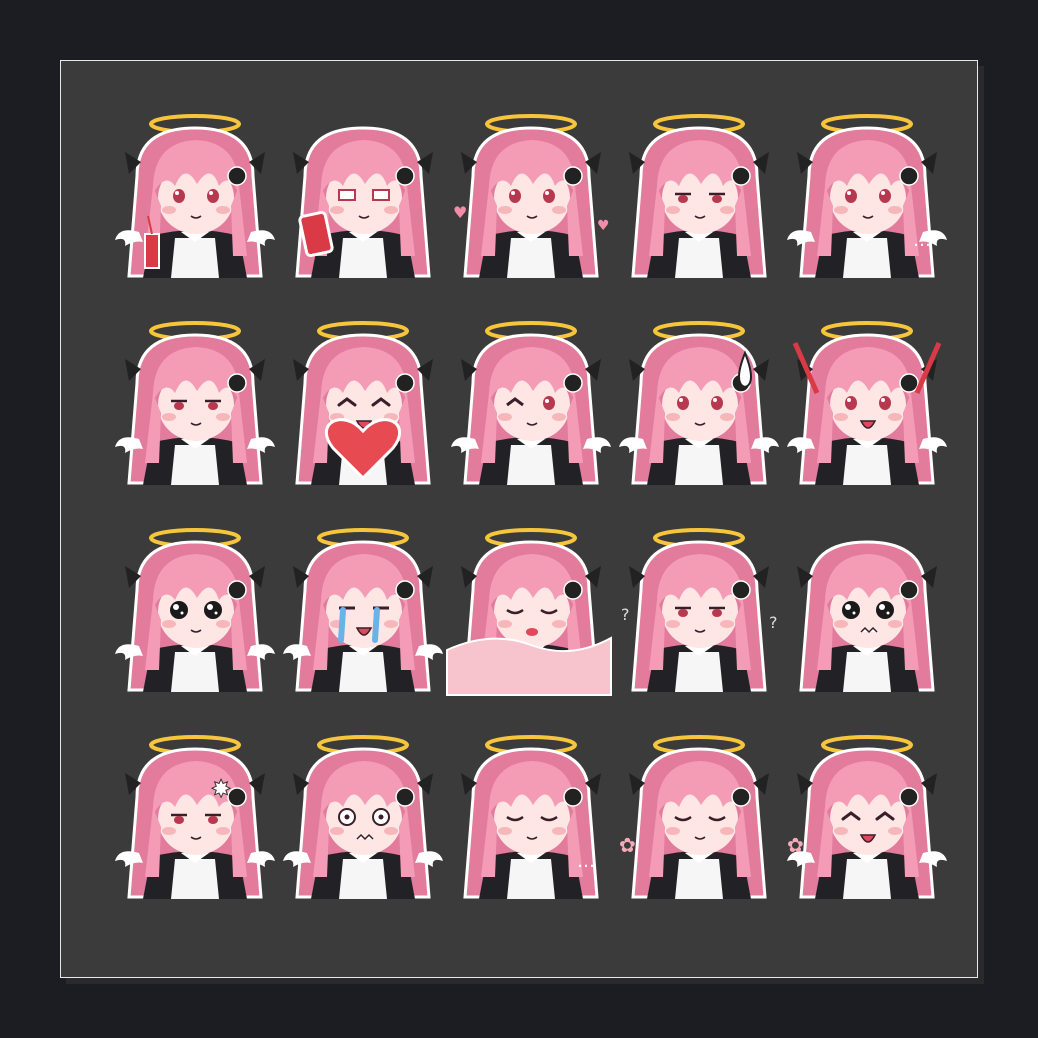 The height and width of the screenshot is (1038, 1038). Describe the element at coordinates (867, 400) in the screenshot. I see `sticker-cheer` at that location.